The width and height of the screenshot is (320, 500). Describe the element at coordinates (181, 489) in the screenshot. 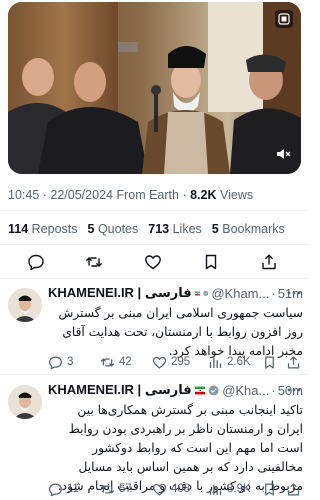

I see `like-count: 408` at that location.